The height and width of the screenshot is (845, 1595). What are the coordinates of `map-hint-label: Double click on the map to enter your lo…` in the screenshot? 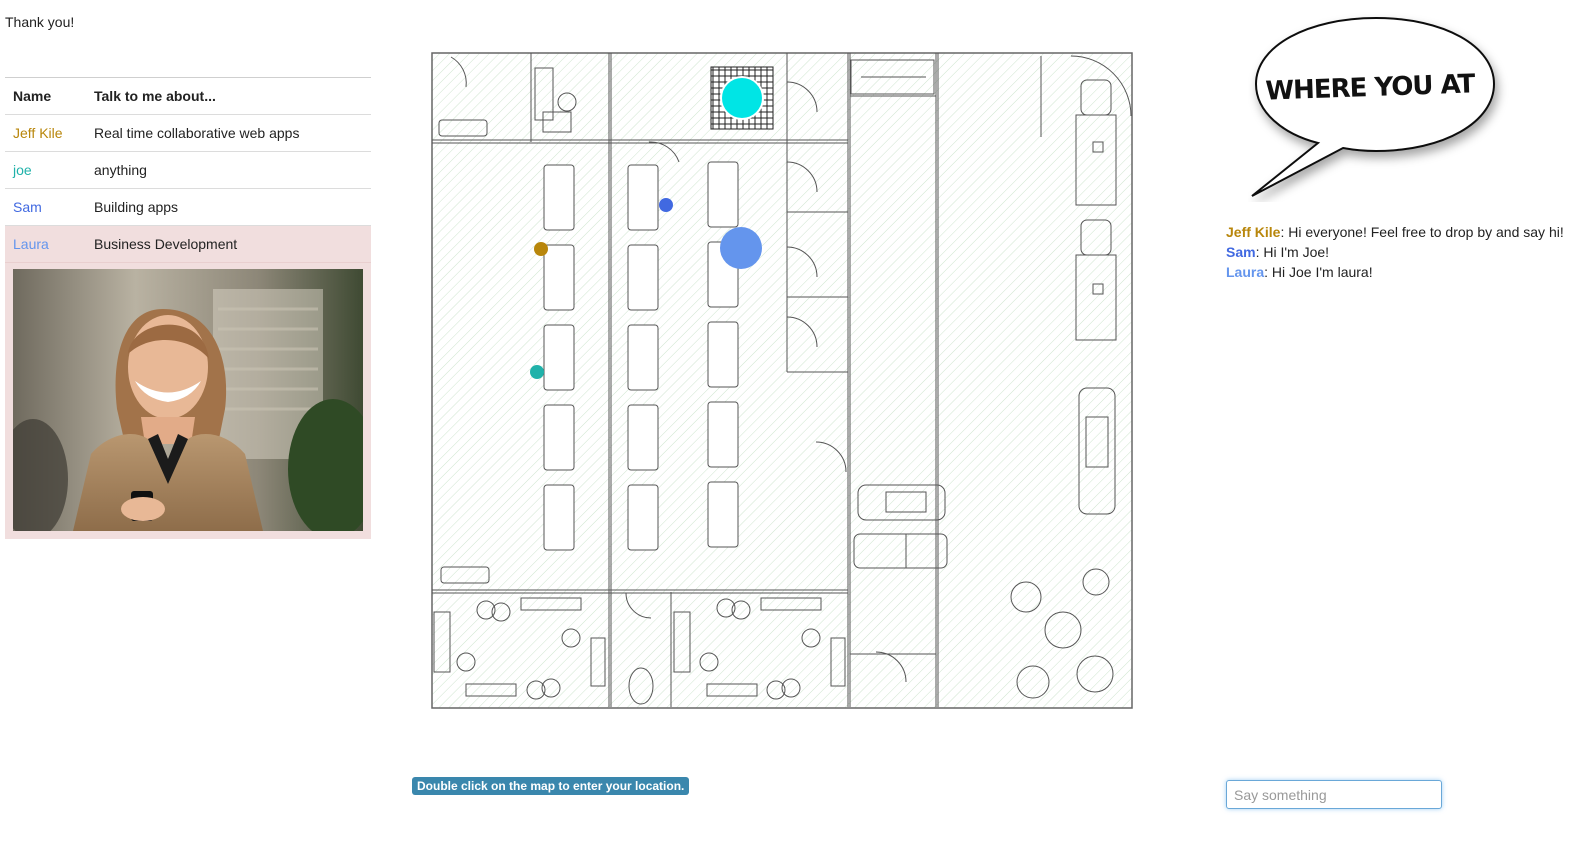 It's located at (551, 786).